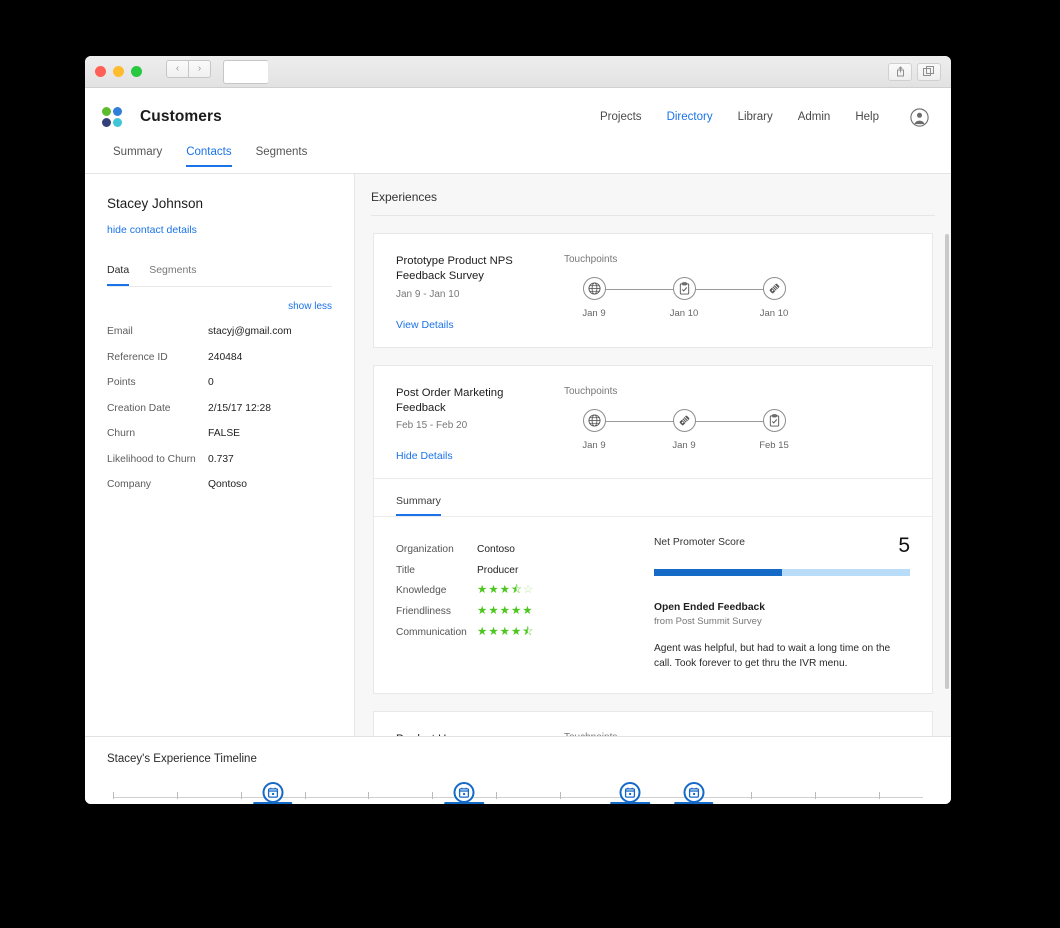 This screenshot has width=1060, height=928. I want to click on touchpoints-section: Touchpoints Jan 9, so click(733, 424).